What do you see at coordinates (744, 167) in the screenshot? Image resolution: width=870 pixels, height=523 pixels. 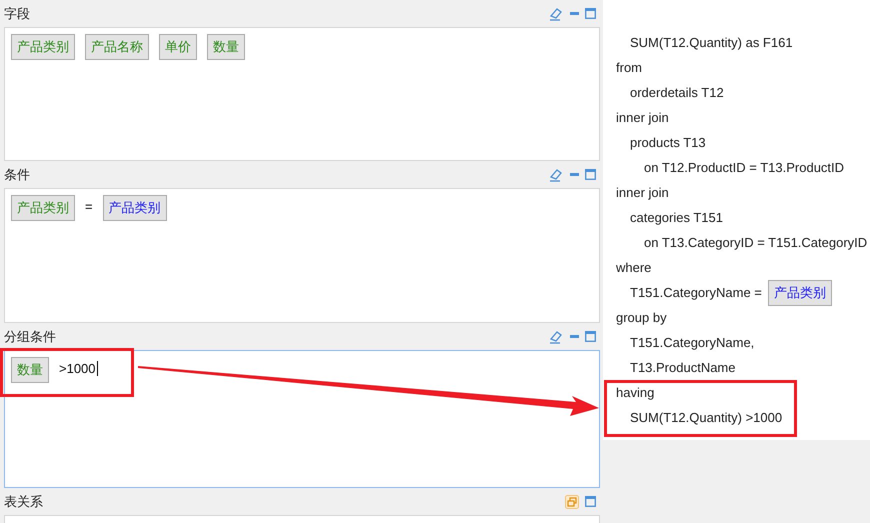 I see `sql-text: on T12.ProductID = T13.ProductID` at bounding box center [744, 167].